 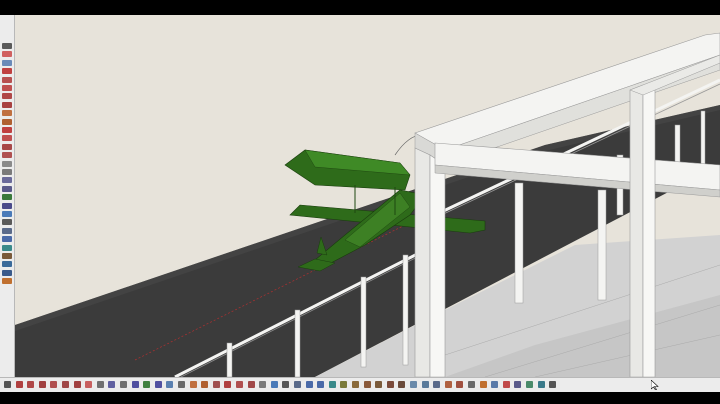 What do you see at coordinates (529, 384) in the screenshot?
I see `styles-tool-button` at bounding box center [529, 384].